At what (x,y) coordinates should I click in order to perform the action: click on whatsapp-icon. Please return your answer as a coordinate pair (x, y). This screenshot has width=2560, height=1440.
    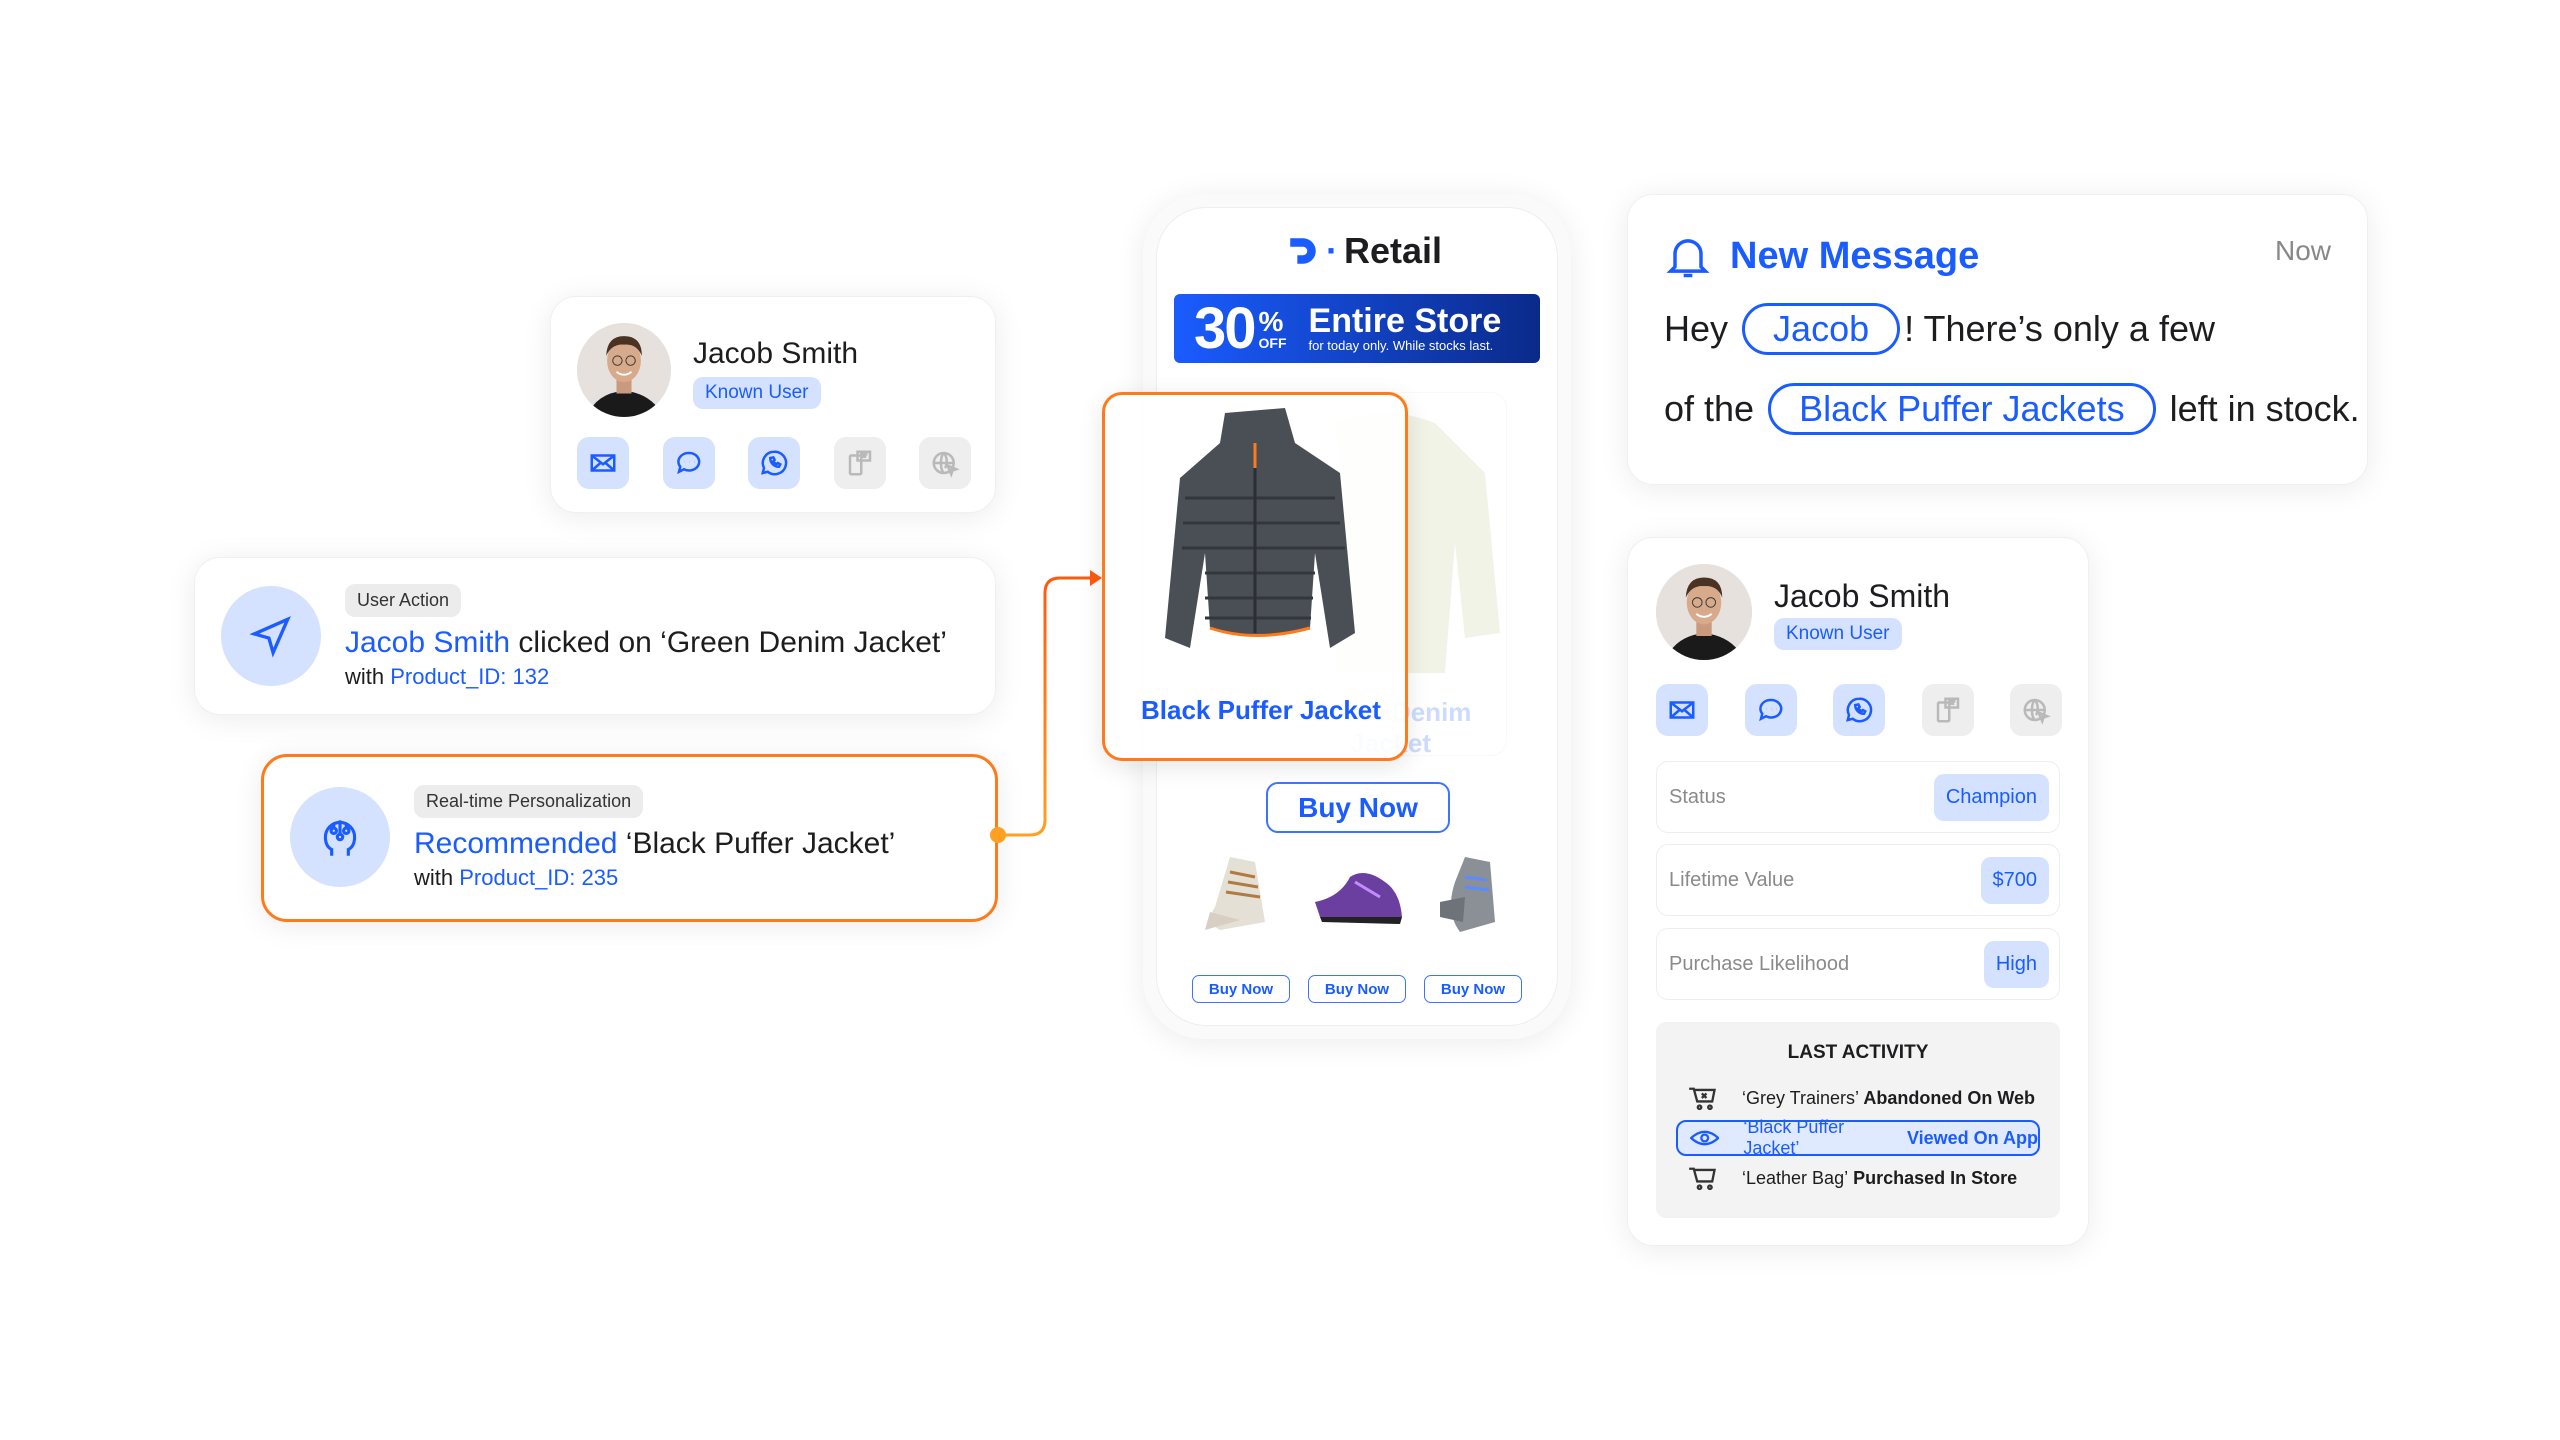
    Looking at the image, I should click on (1859, 710).